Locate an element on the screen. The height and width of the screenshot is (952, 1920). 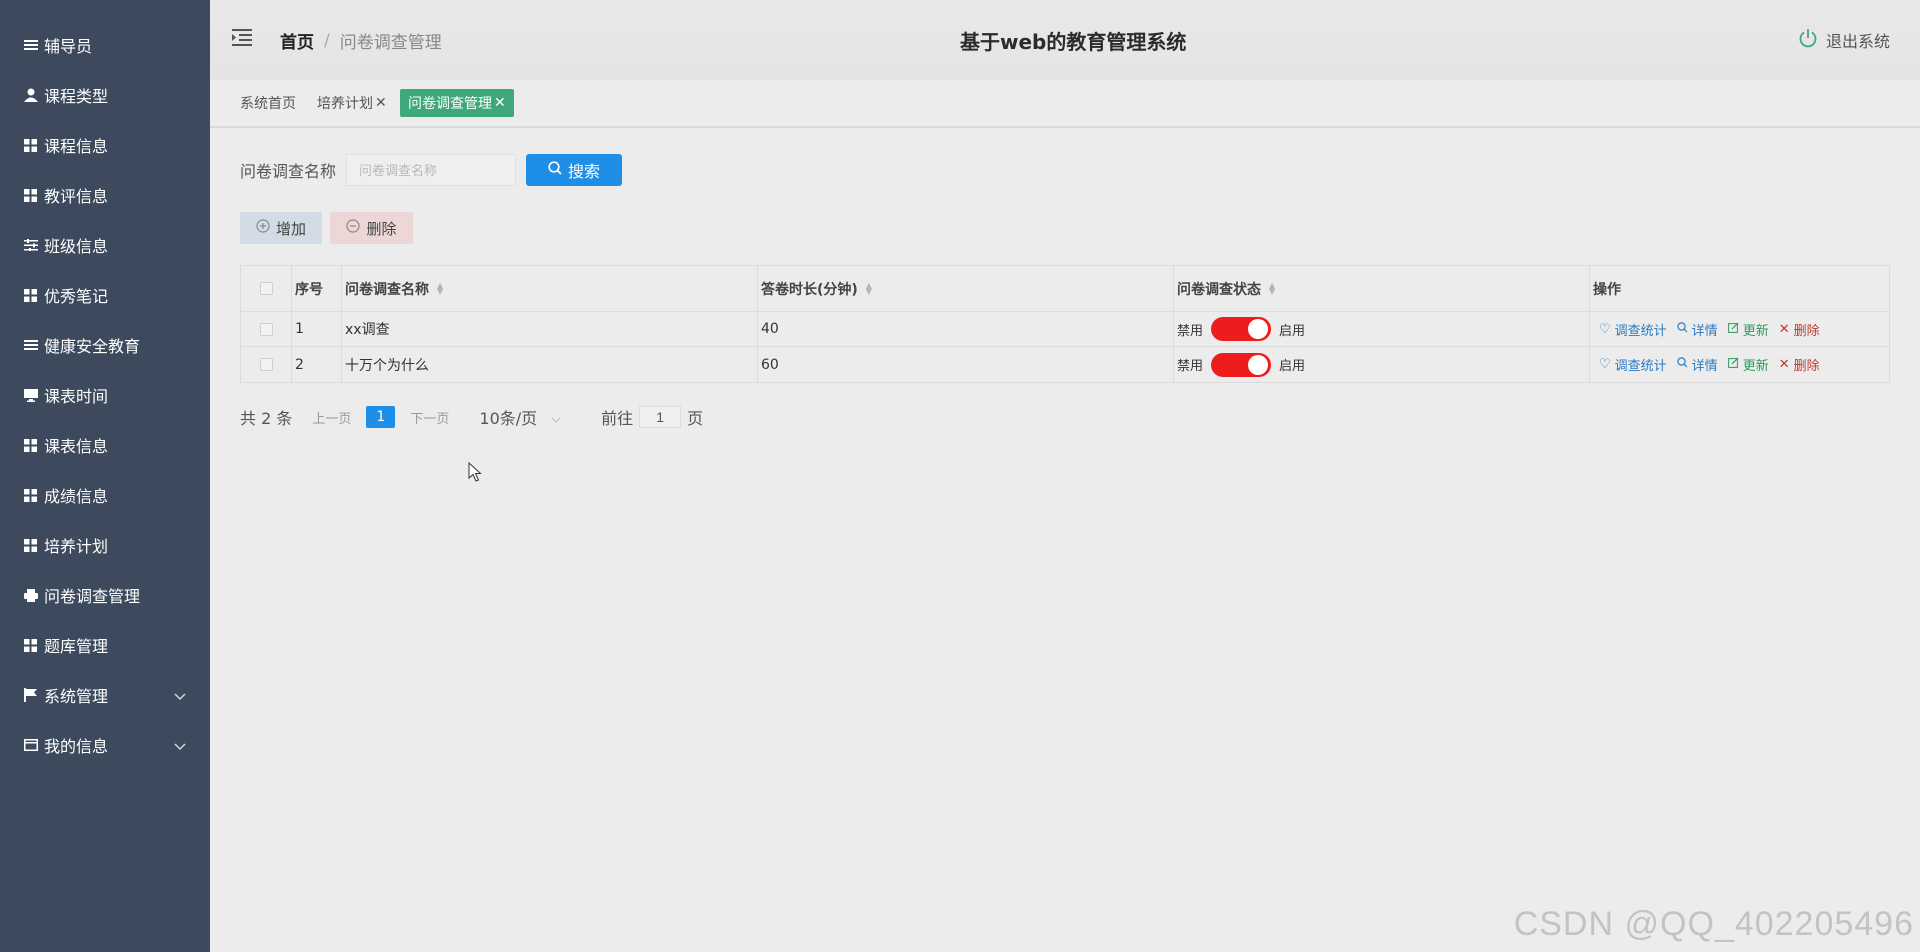
cell-name: 十万个为什么 is located at coordinates (550, 364).